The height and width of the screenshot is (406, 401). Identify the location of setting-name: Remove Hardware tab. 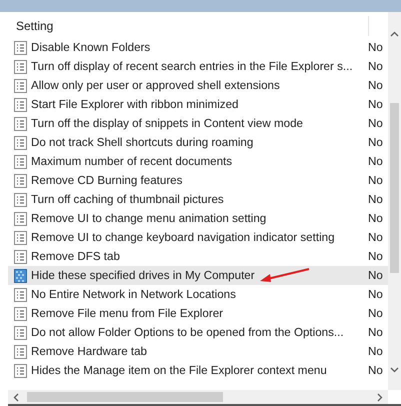
(89, 351).